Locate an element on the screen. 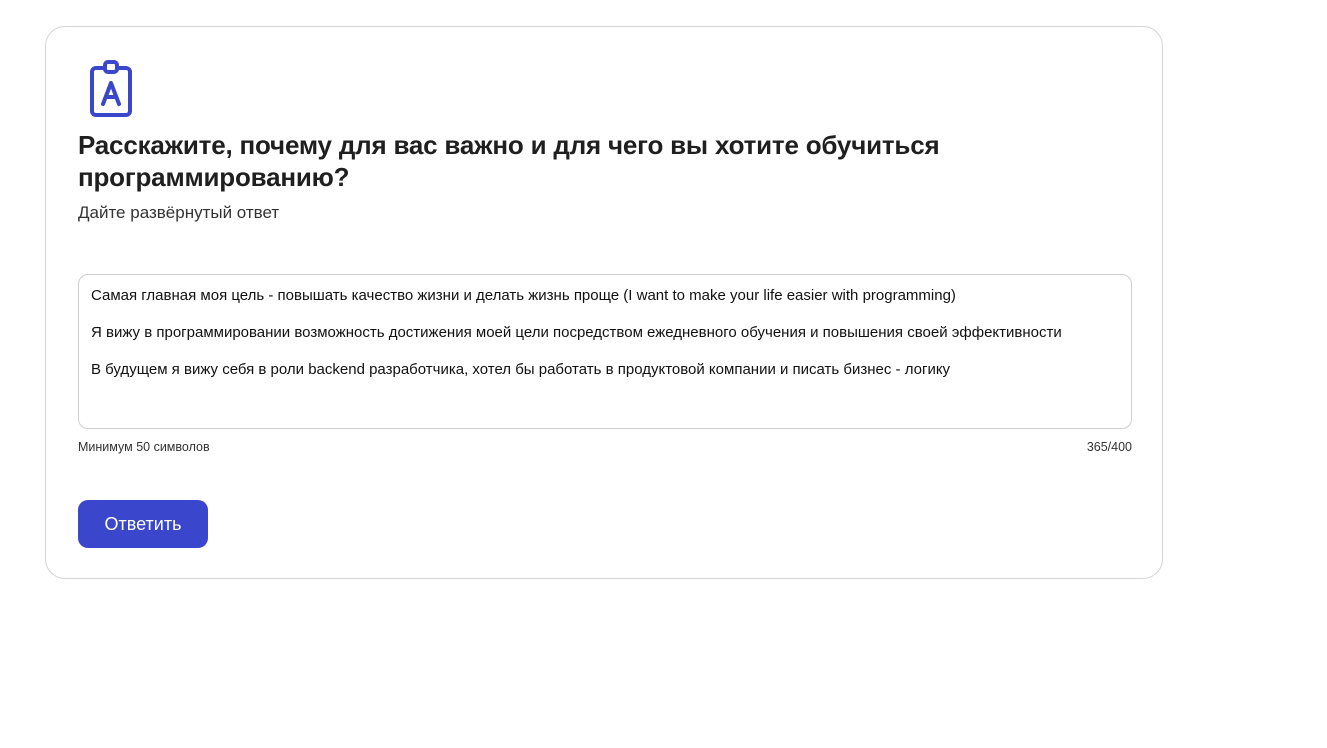  character-counter: 365/400 is located at coordinates (1109, 447).